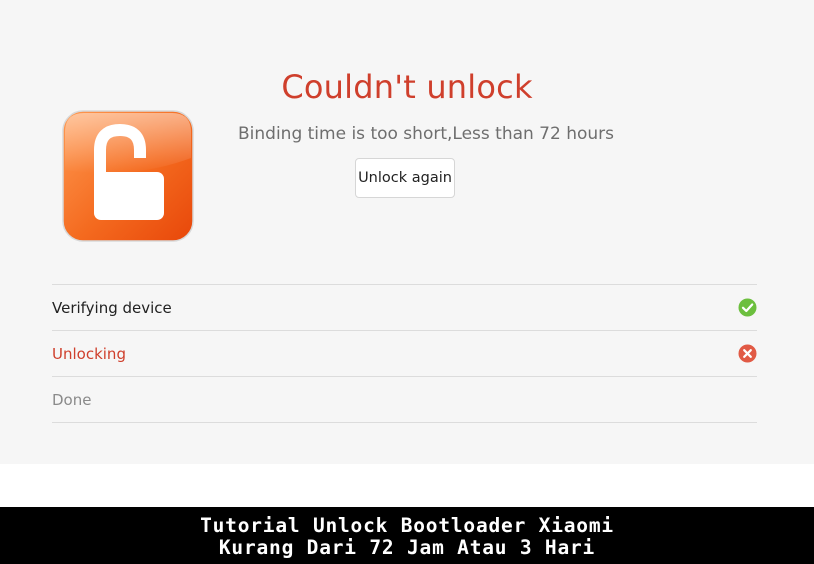 This screenshot has width=814, height=564. What do you see at coordinates (112, 308) in the screenshot?
I see `step-label: Verifying device` at bounding box center [112, 308].